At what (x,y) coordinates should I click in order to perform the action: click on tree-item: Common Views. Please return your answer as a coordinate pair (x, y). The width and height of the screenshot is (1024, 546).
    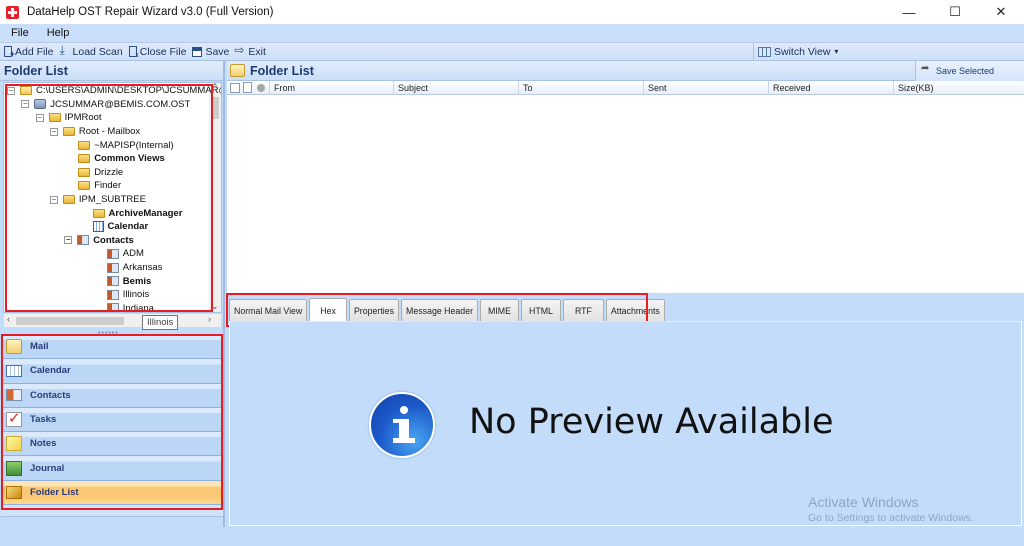
    Looking at the image, I should click on (121, 159).